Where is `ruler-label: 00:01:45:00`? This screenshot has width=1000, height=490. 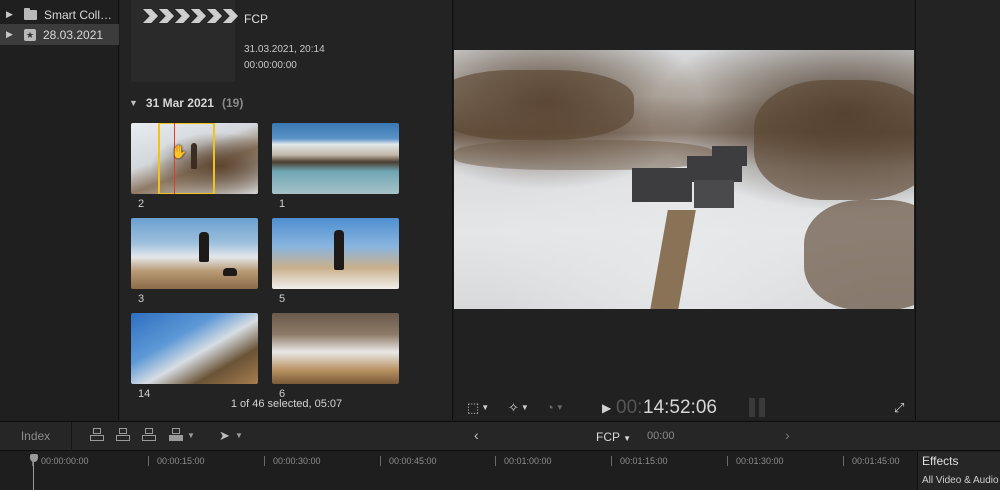
ruler-label: 00:01:45:00 is located at coordinates (876, 461).